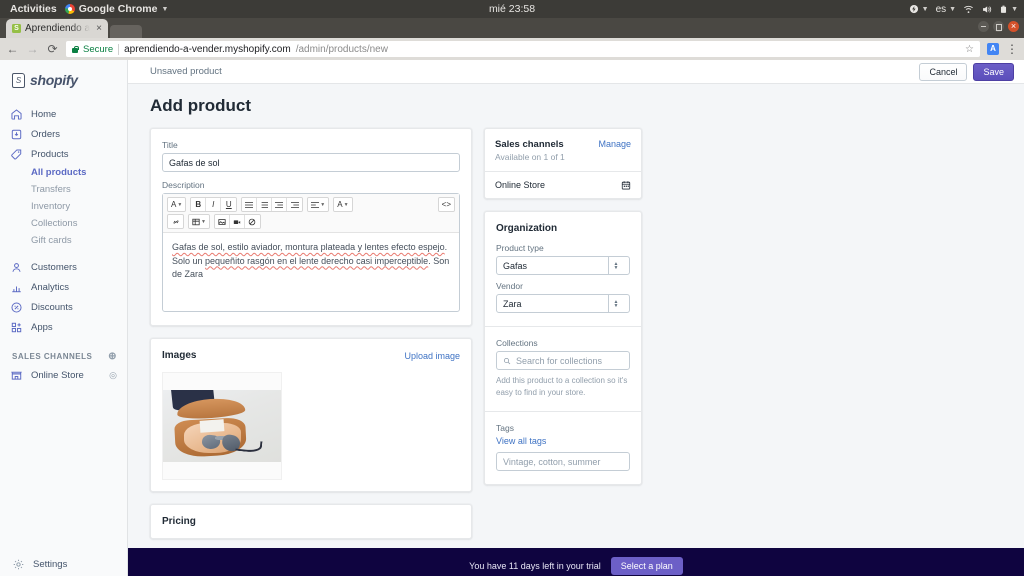 This screenshot has height=576, width=1024. Describe the element at coordinates (116, 9) in the screenshot. I see `app-menu-chrome: Google Chrome ▼` at that location.